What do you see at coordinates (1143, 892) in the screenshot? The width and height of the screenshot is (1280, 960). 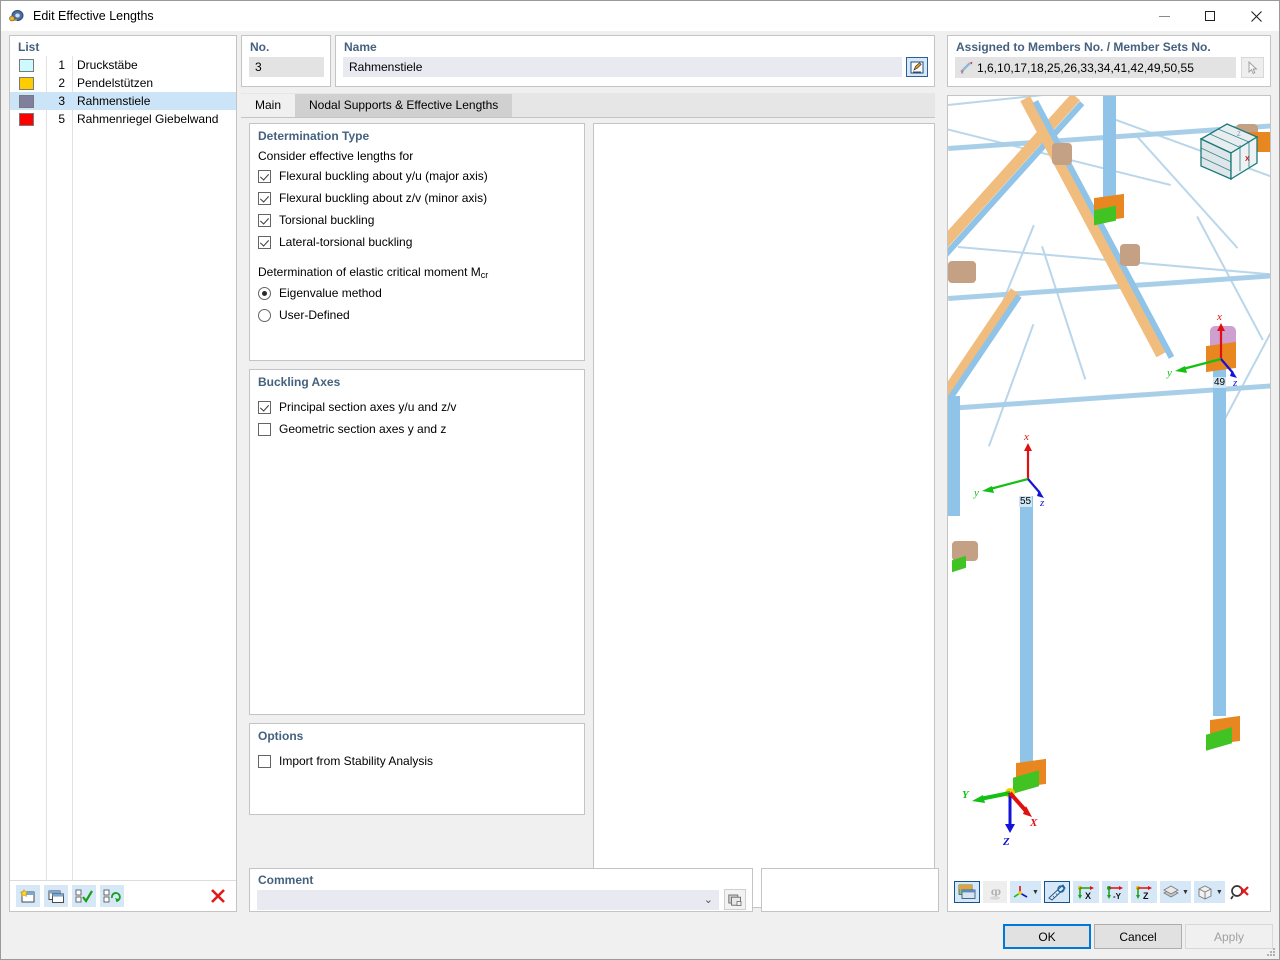 I see `view-z-button: Z` at bounding box center [1143, 892].